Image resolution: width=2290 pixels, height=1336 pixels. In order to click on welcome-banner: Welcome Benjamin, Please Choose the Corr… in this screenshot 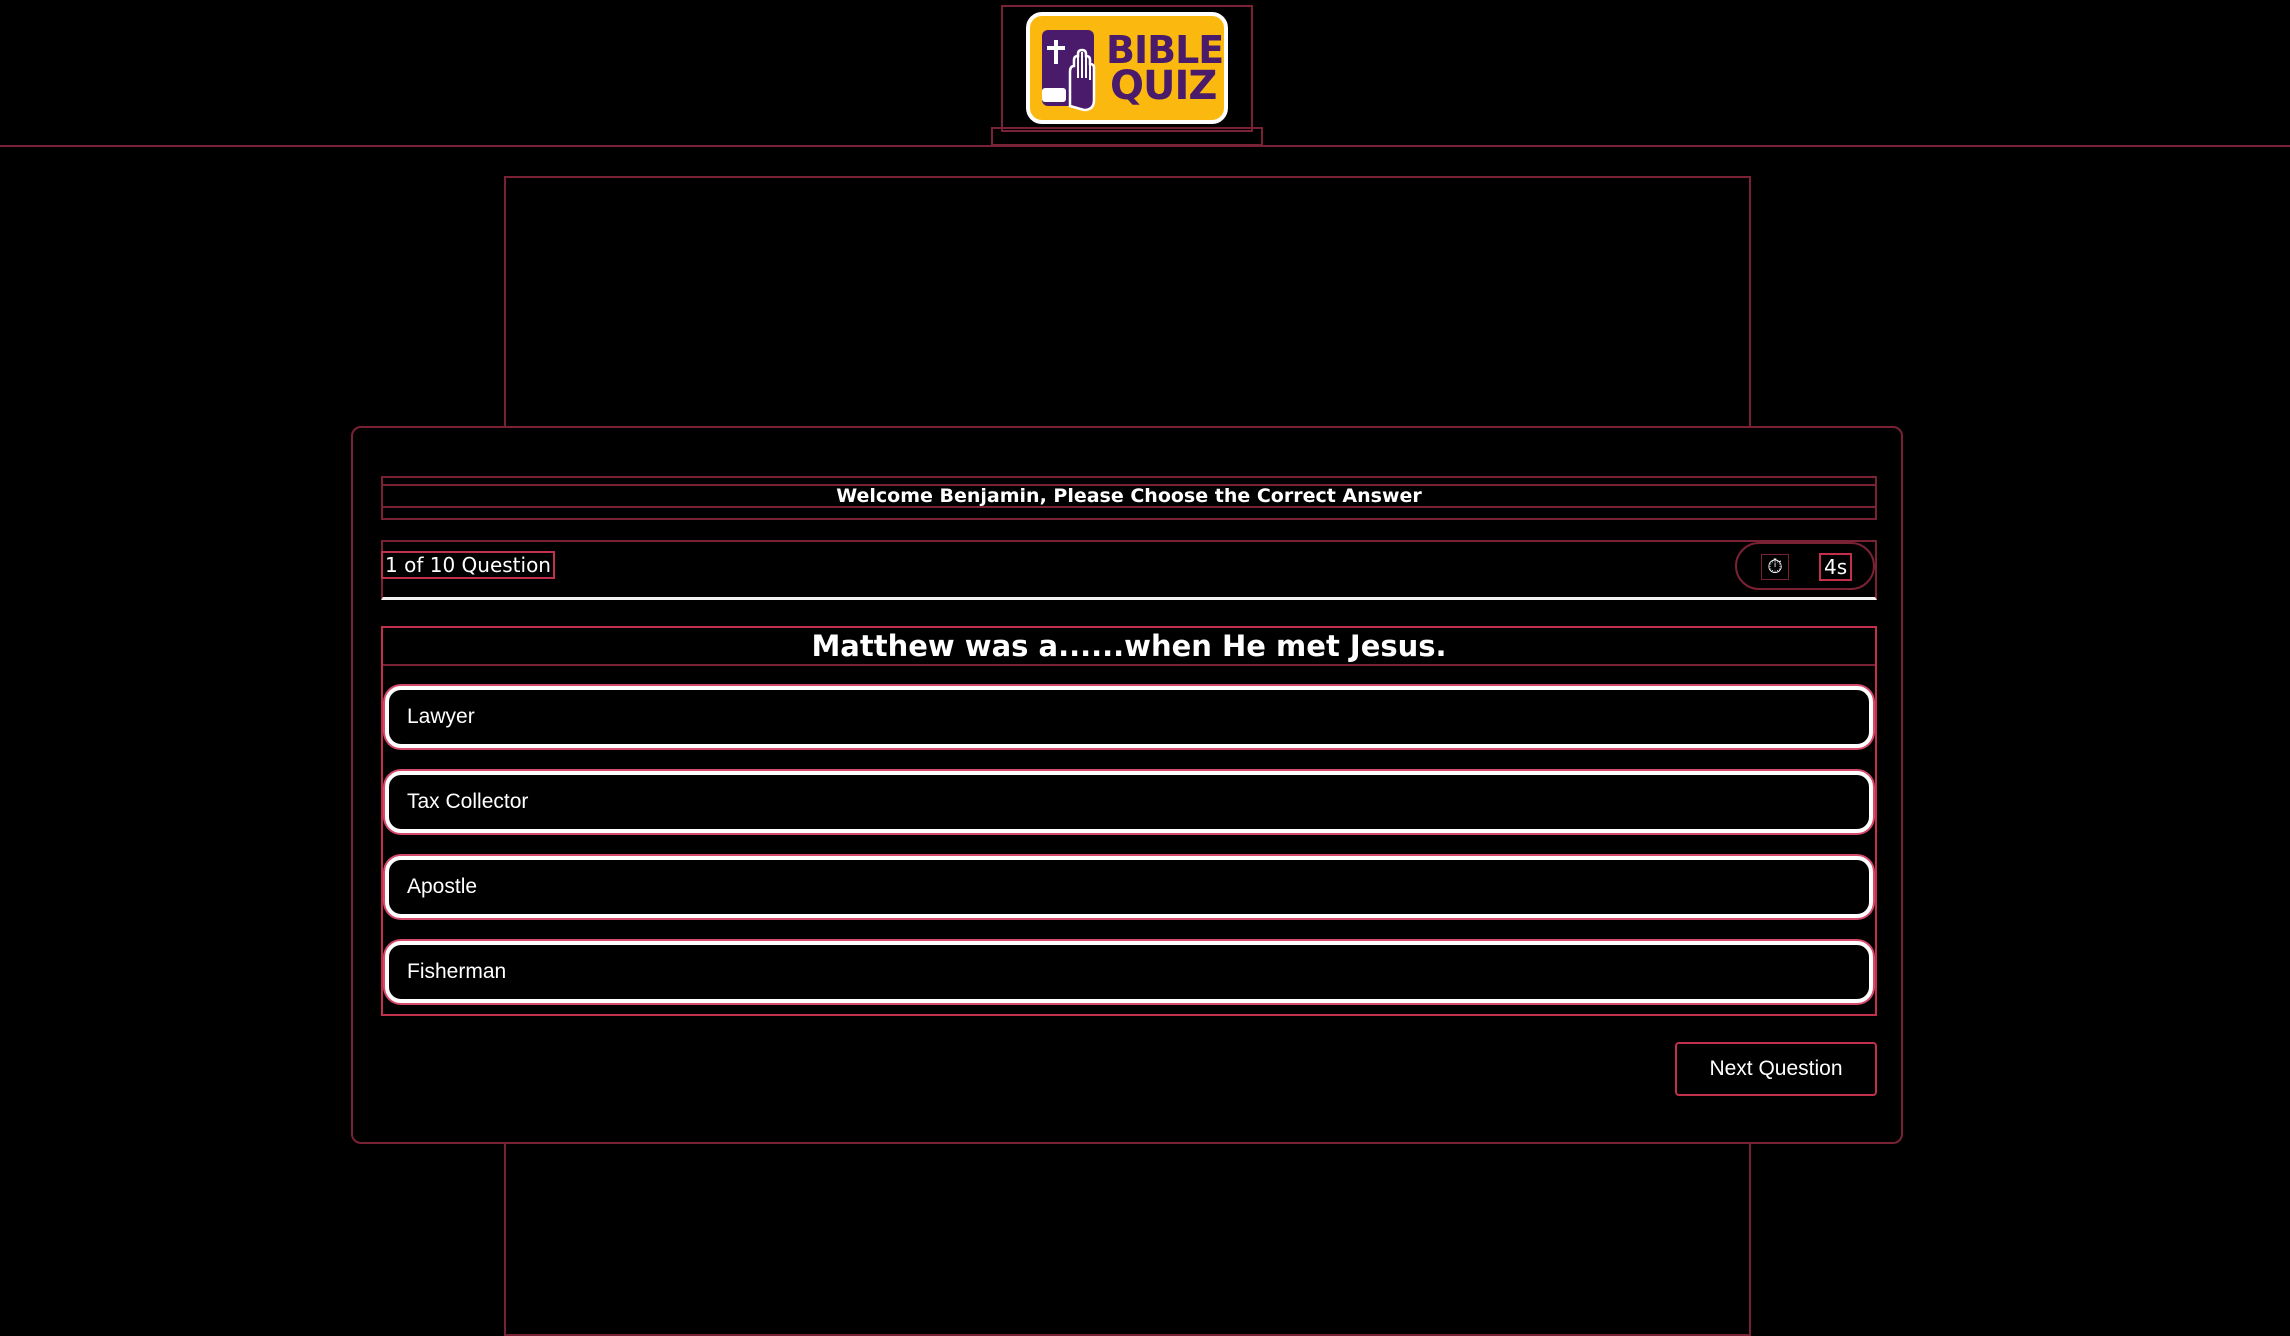, I will do `click(1129, 498)`.